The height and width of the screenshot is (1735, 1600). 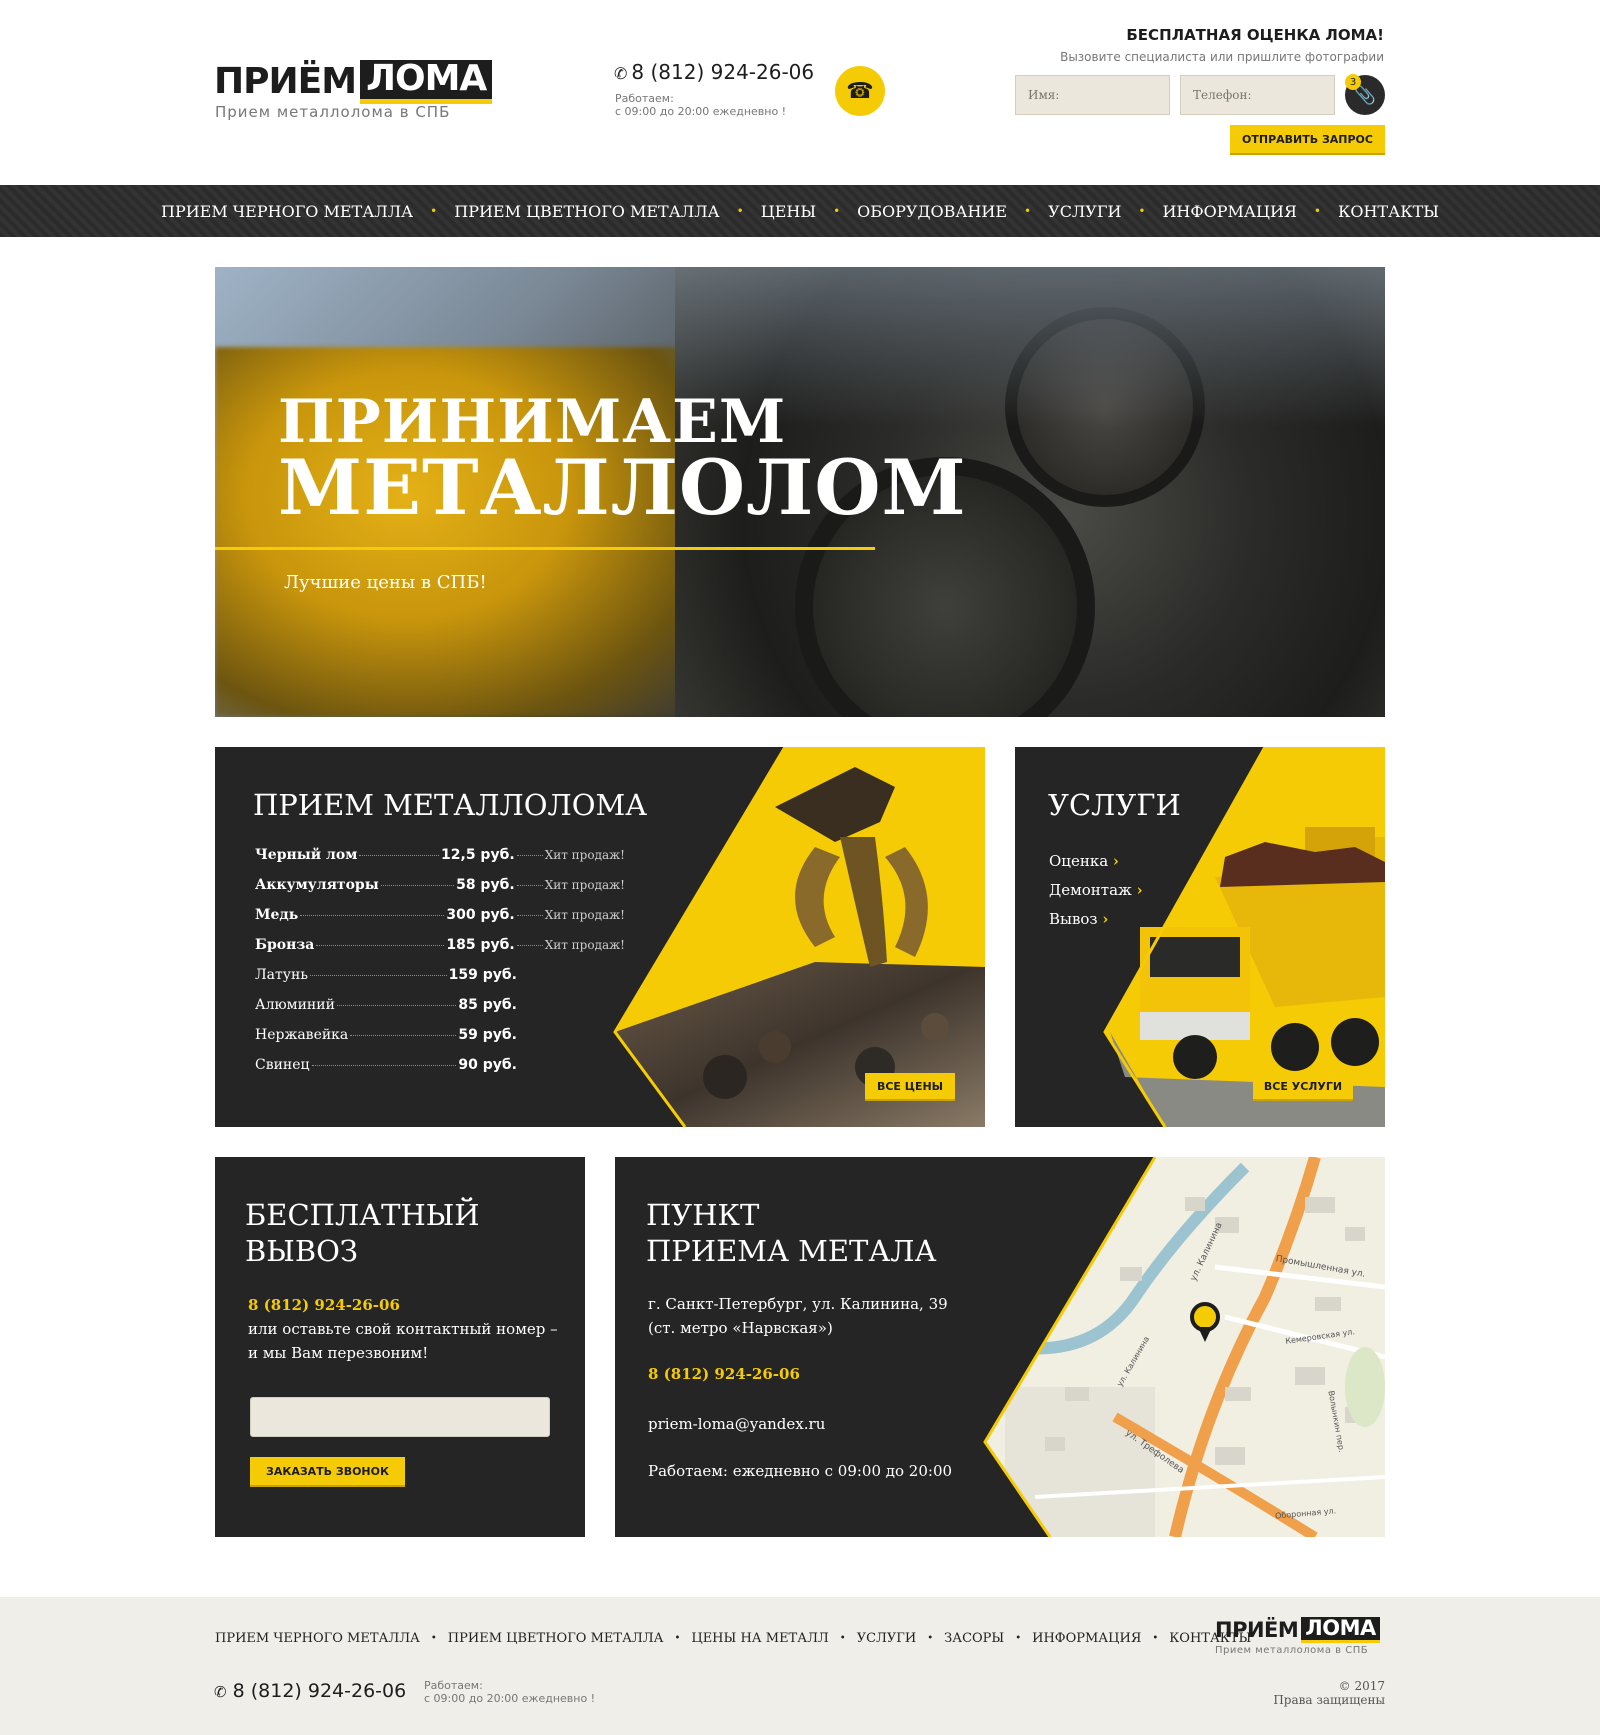 I want to click on point-email: priem-loma@yandex.ru, so click(x=736, y=1424).